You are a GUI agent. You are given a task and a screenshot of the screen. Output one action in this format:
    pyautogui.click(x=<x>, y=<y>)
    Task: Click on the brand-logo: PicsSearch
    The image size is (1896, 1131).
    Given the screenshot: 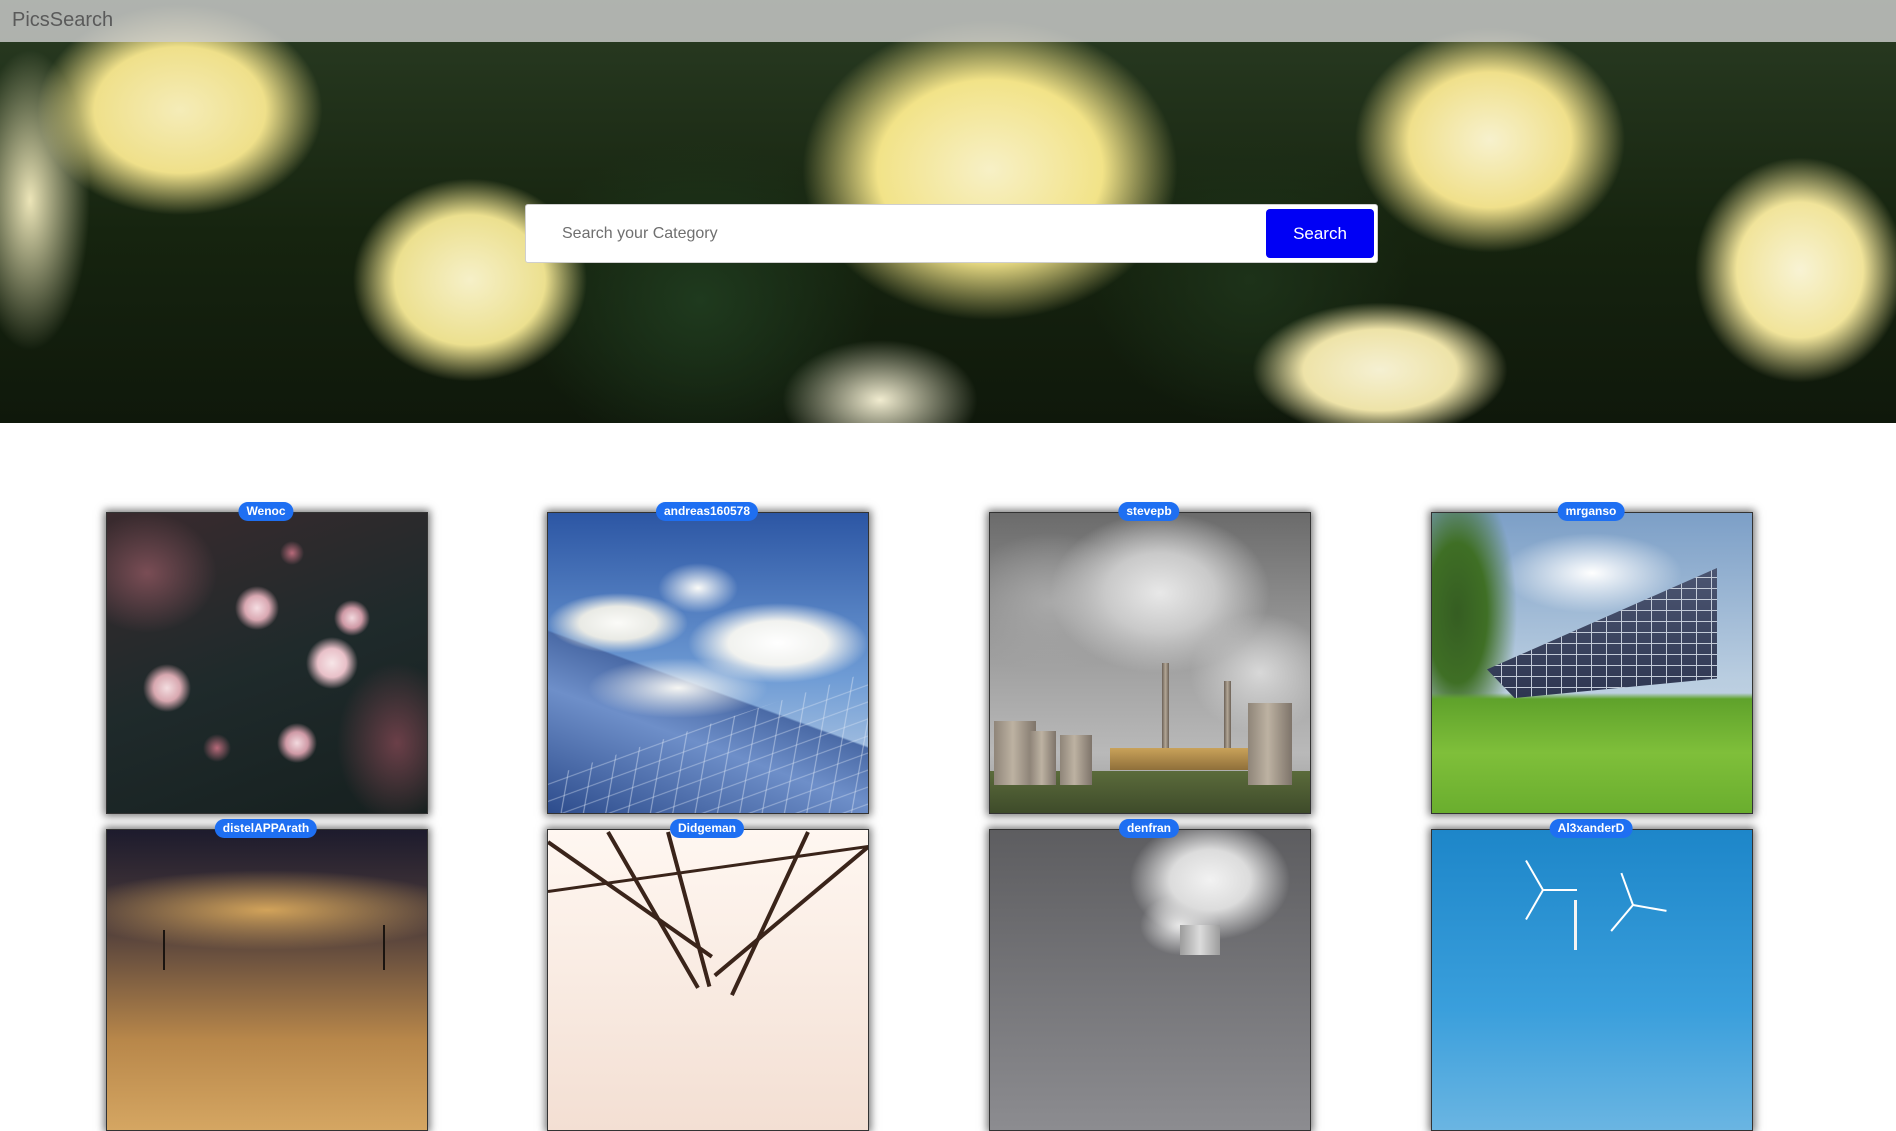 What is the action you would take?
    pyautogui.click(x=62, y=20)
    